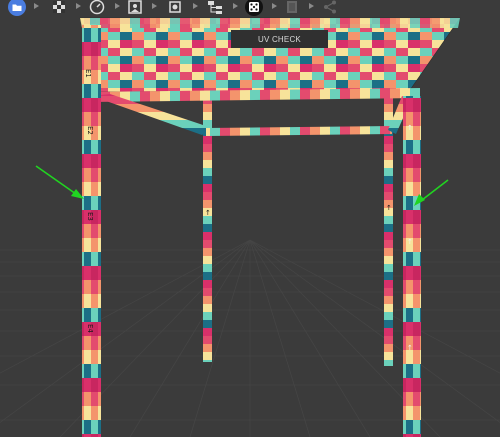 The height and width of the screenshot is (437, 500). I want to click on annotation-arrow-left, so click(59, 182).